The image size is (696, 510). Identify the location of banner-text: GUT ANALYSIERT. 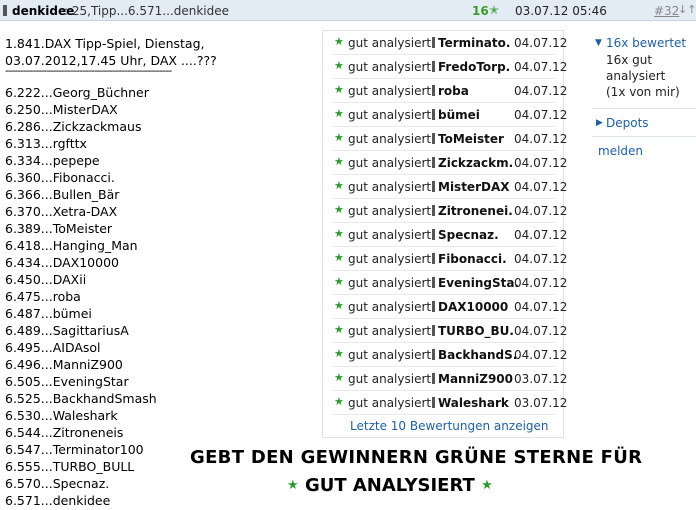
(389, 485).